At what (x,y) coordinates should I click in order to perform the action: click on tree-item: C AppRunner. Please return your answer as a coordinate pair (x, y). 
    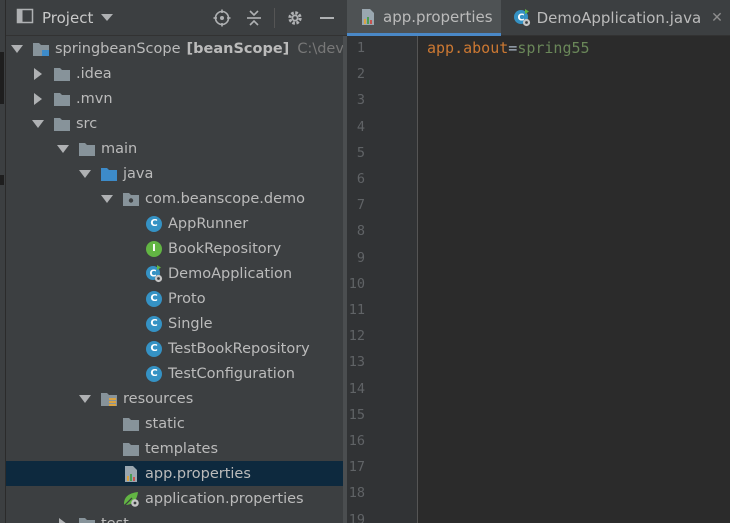
    Looking at the image, I should click on (176, 223).